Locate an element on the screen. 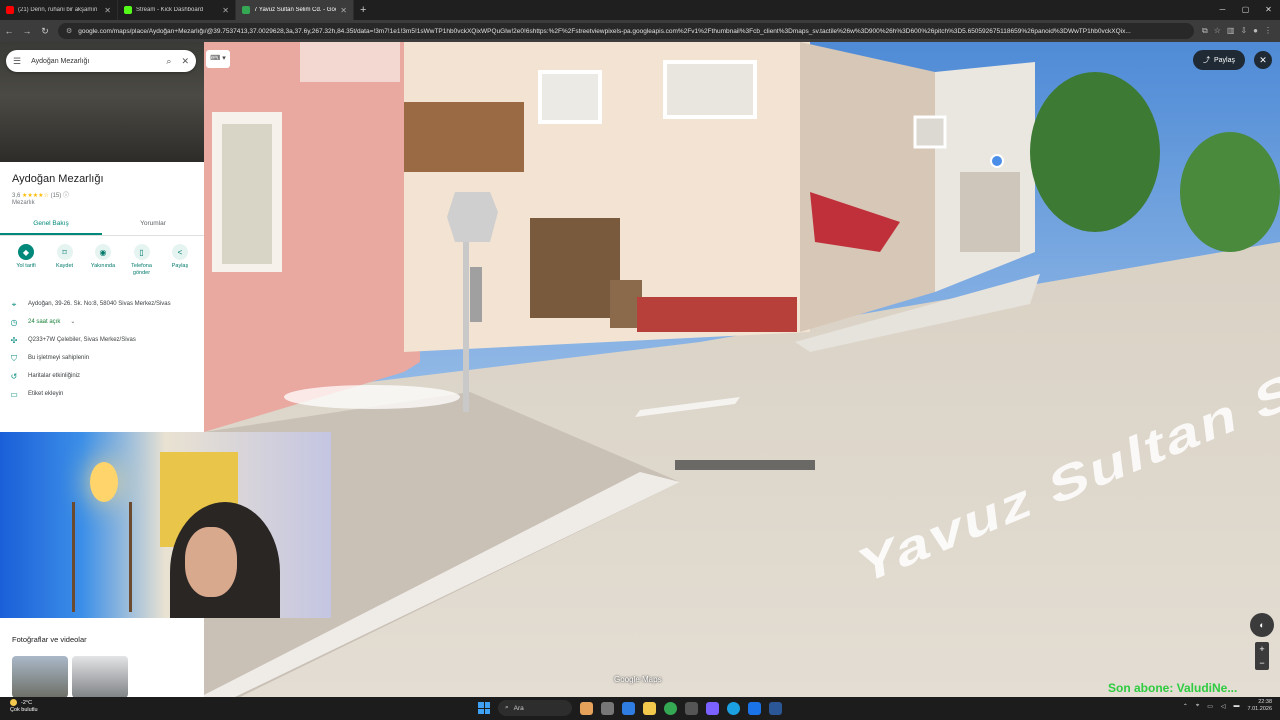  maximize-icon: ▢ is located at coordinates (1245, 10).